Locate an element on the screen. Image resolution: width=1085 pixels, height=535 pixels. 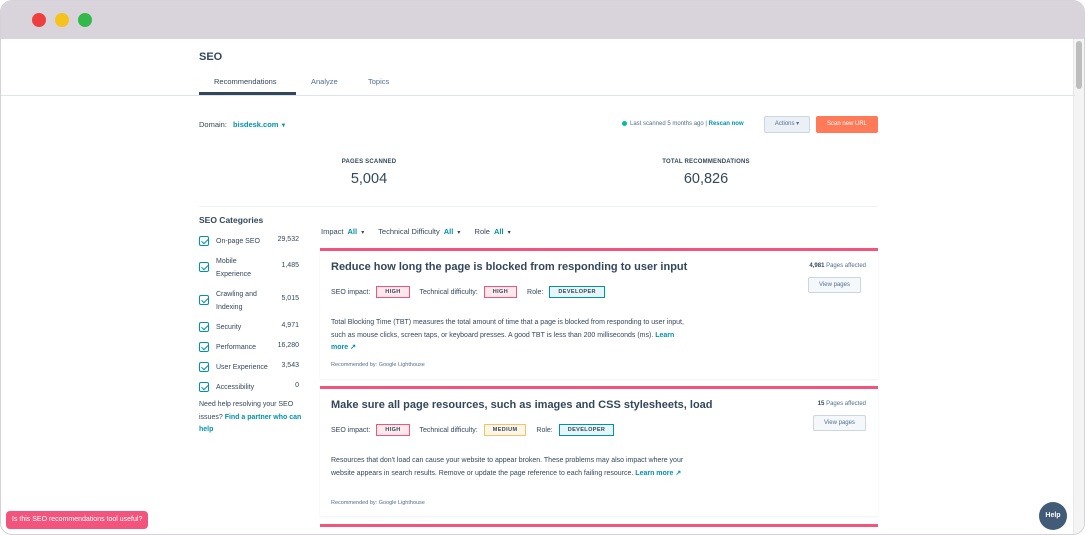
page-scrollbar is located at coordinates (1078, 286).